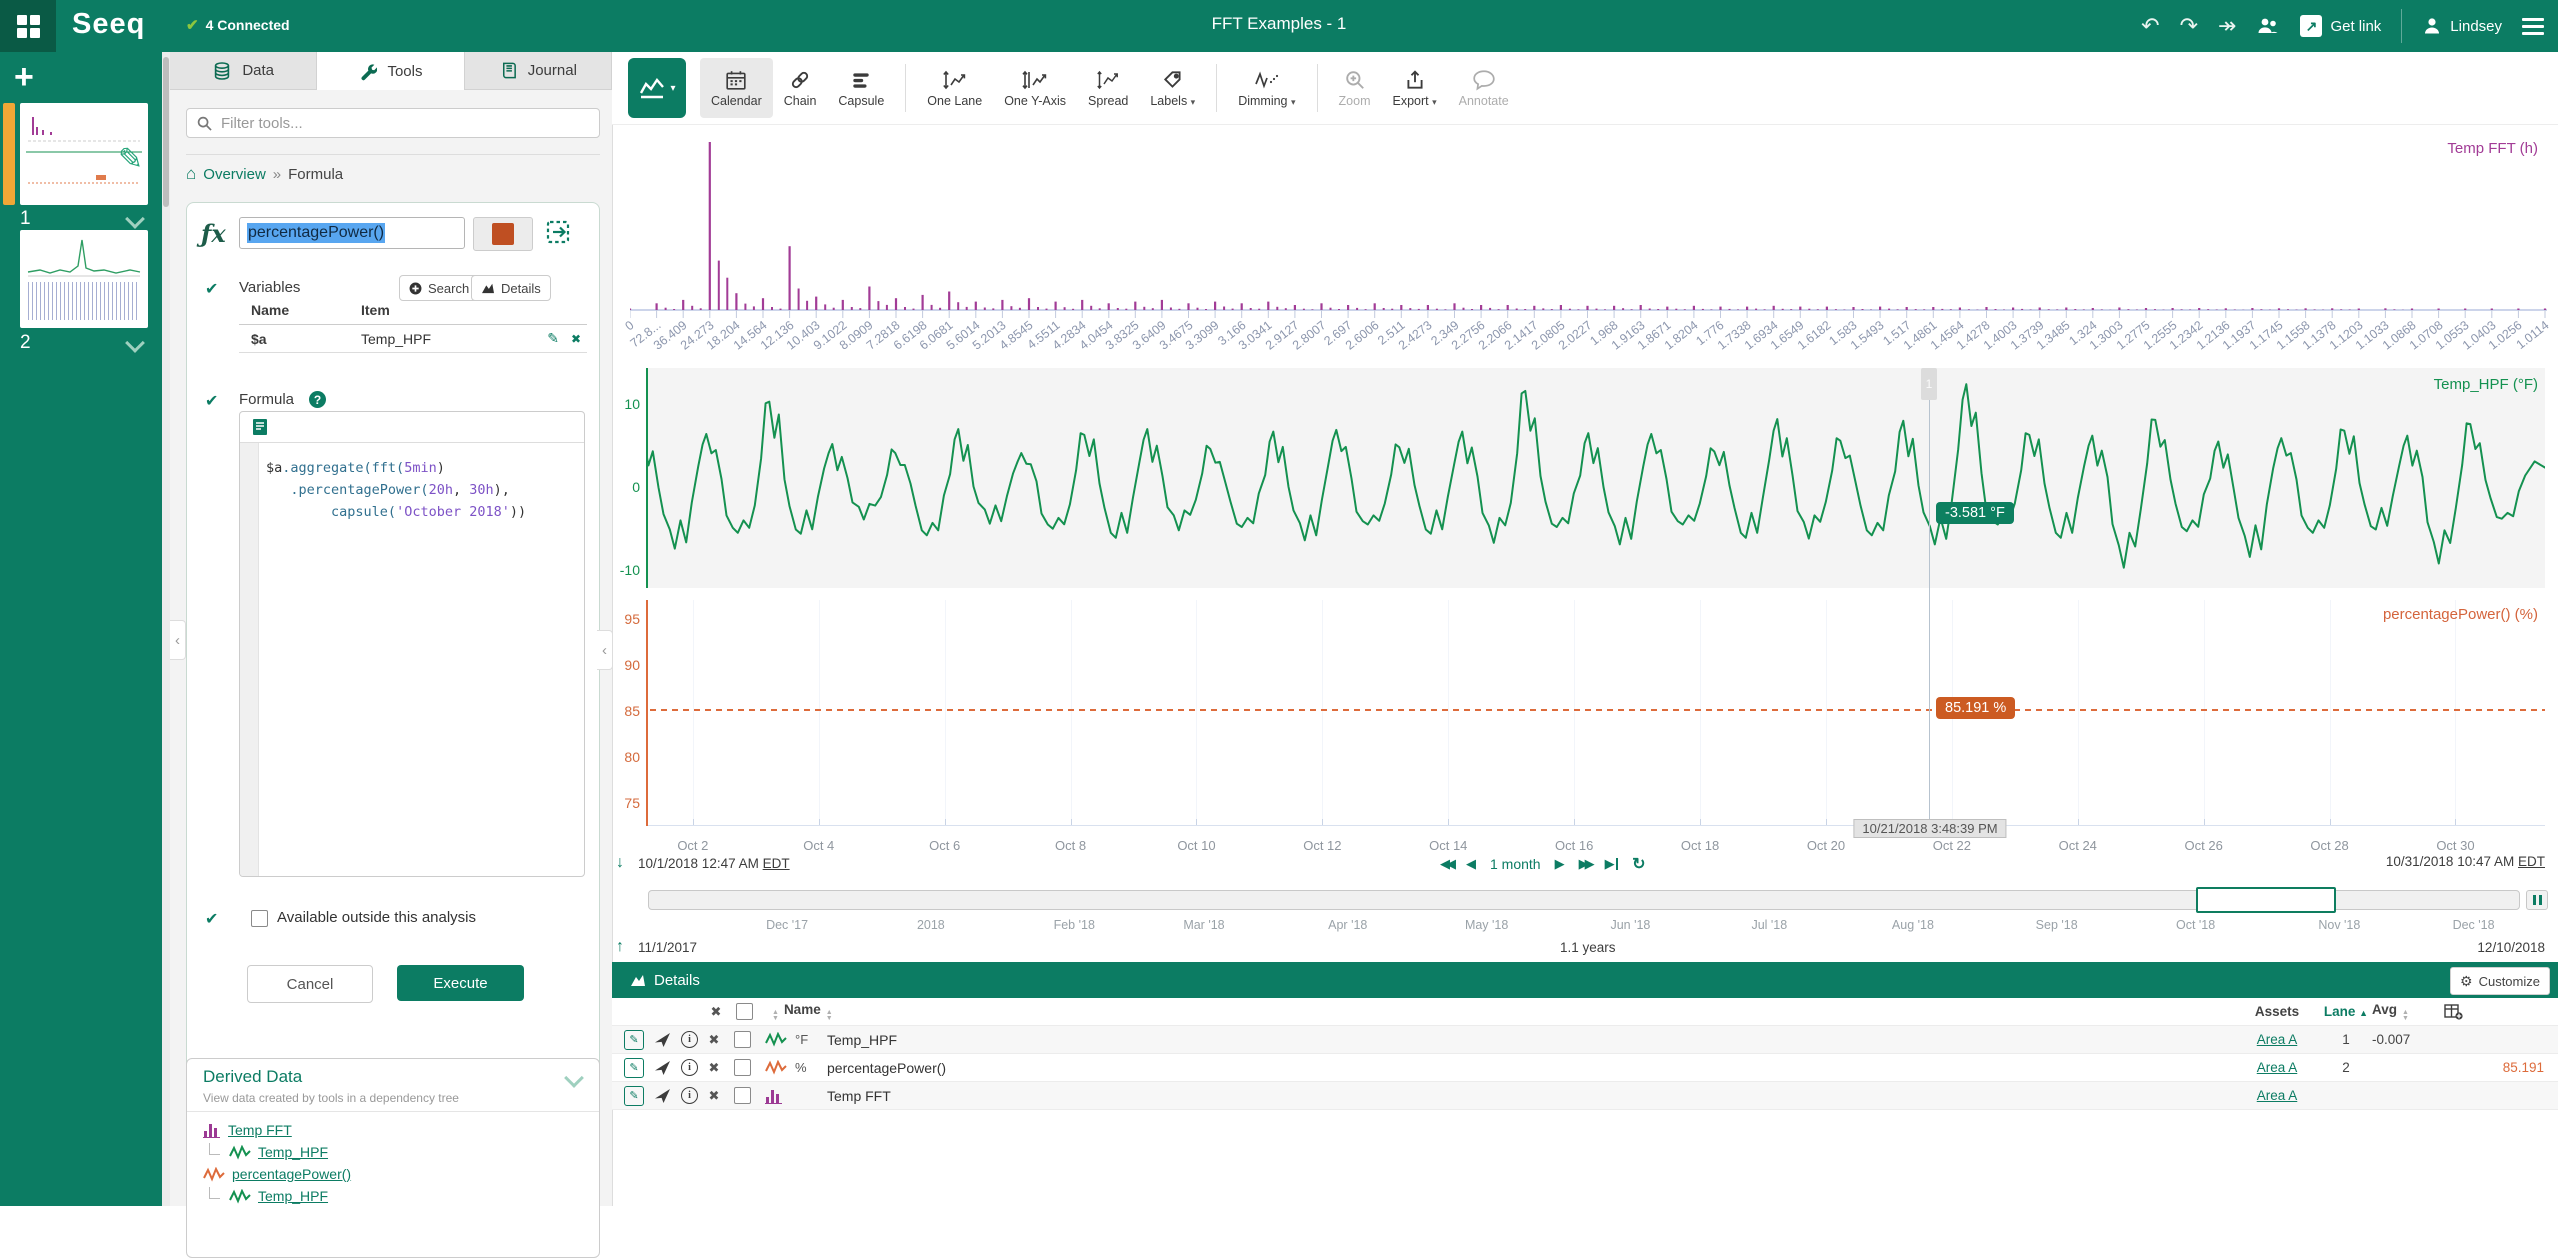  What do you see at coordinates (24, 77) in the screenshot?
I see `new-worksheet-button: +` at bounding box center [24, 77].